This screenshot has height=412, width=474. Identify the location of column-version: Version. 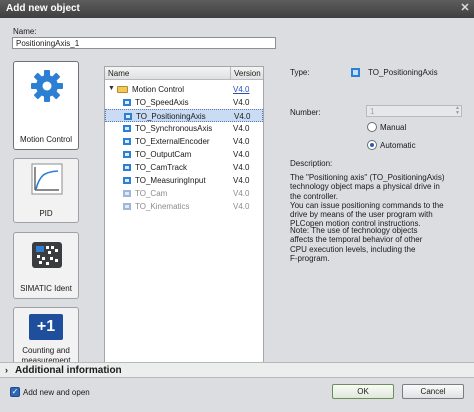
(246, 73).